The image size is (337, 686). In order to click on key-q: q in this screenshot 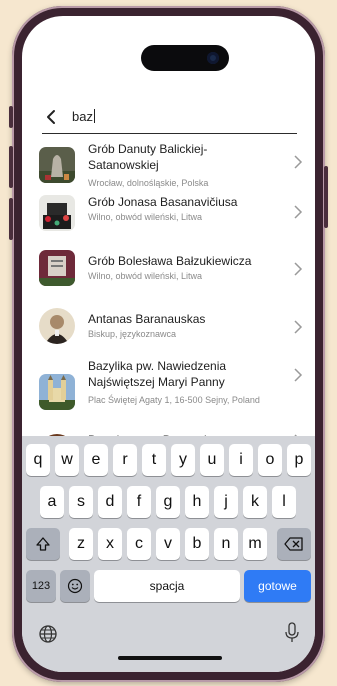, I will do `click(38, 460)`.